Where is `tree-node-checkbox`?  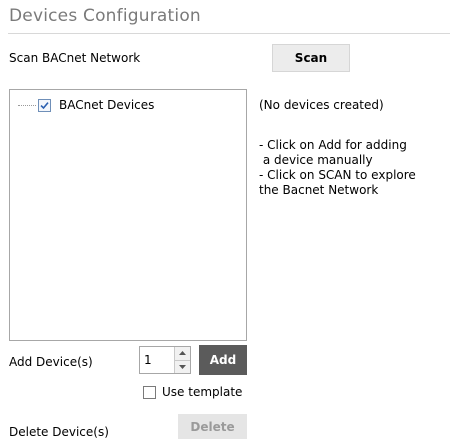
tree-node-checkbox is located at coordinates (44, 105).